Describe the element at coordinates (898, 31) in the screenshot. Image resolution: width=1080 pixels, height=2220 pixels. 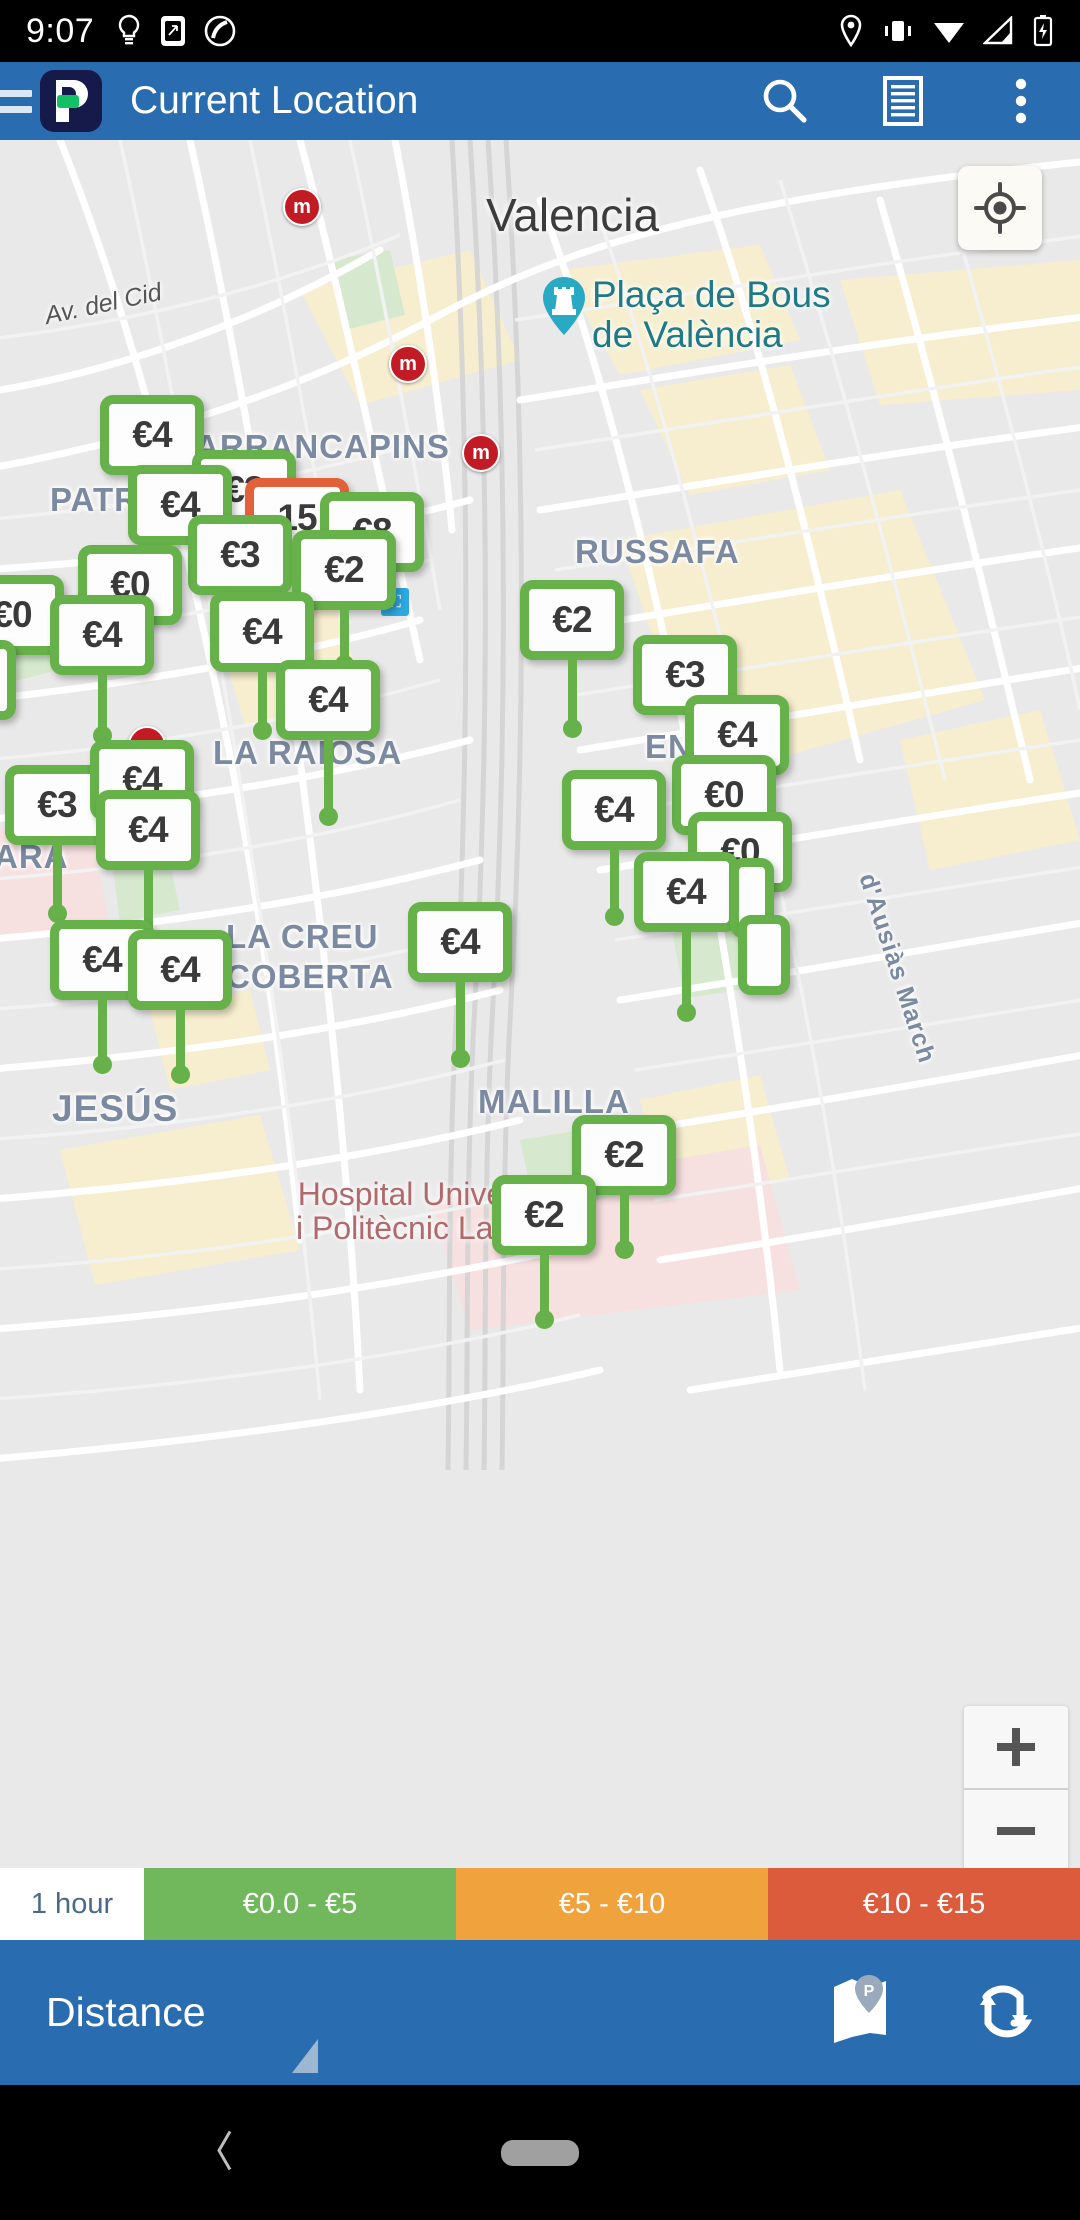
I see `vibrate-icon` at that location.